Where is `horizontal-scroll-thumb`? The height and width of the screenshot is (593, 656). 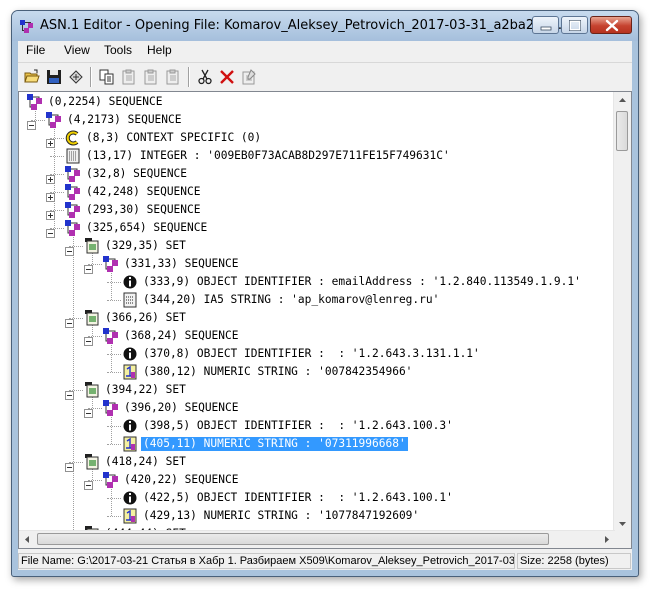
horizontal-scroll-thumb is located at coordinates (293, 539).